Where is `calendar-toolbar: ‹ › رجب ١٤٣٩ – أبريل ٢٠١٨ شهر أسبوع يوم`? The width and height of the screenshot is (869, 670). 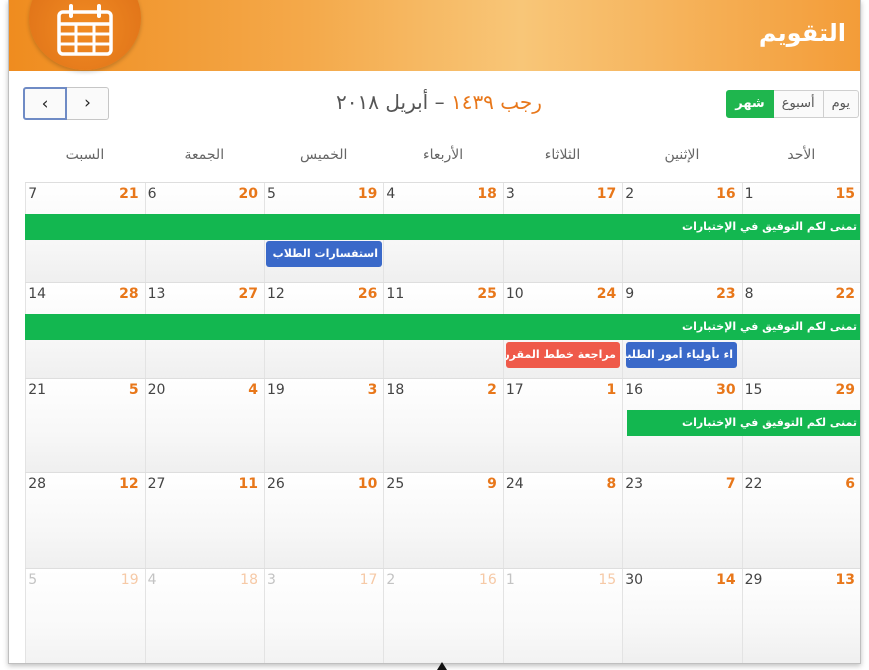
calendar-toolbar: ‹ › رجب ١٤٣٩ – أبريل ٢٠١٨ شهر أسبوع يوم is located at coordinates (434, 105).